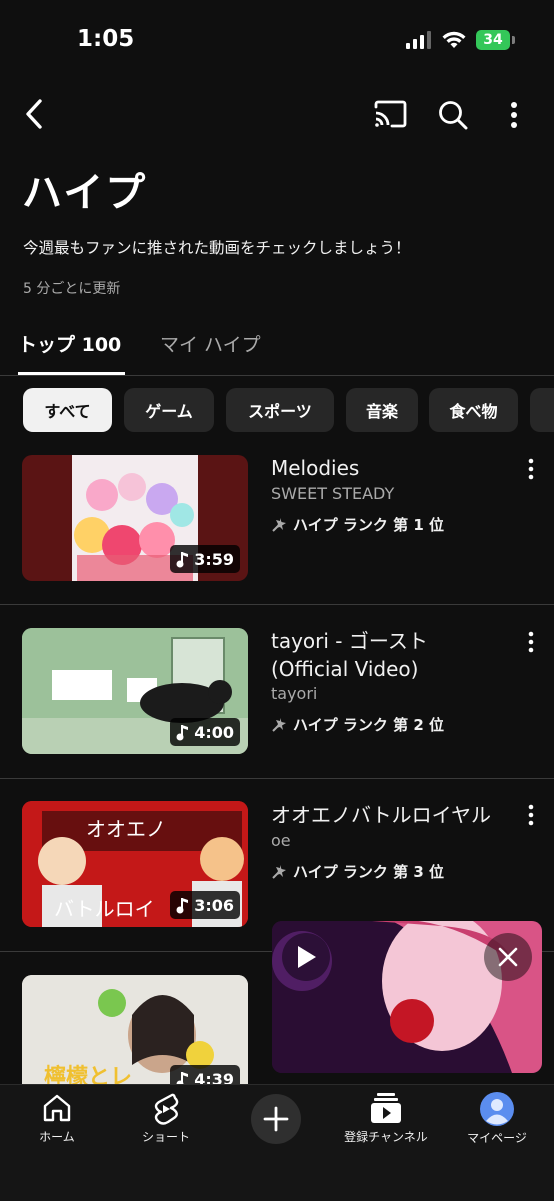  I want to click on chip-all: すべて, so click(67, 410).